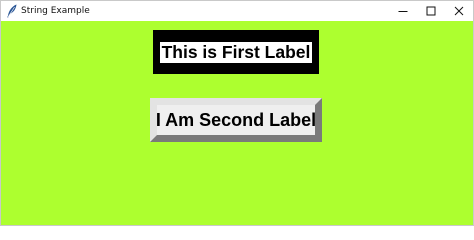 Image resolution: width=474 pixels, height=240 pixels. I want to click on second-label-text: I Am Second Label, so click(236, 120).